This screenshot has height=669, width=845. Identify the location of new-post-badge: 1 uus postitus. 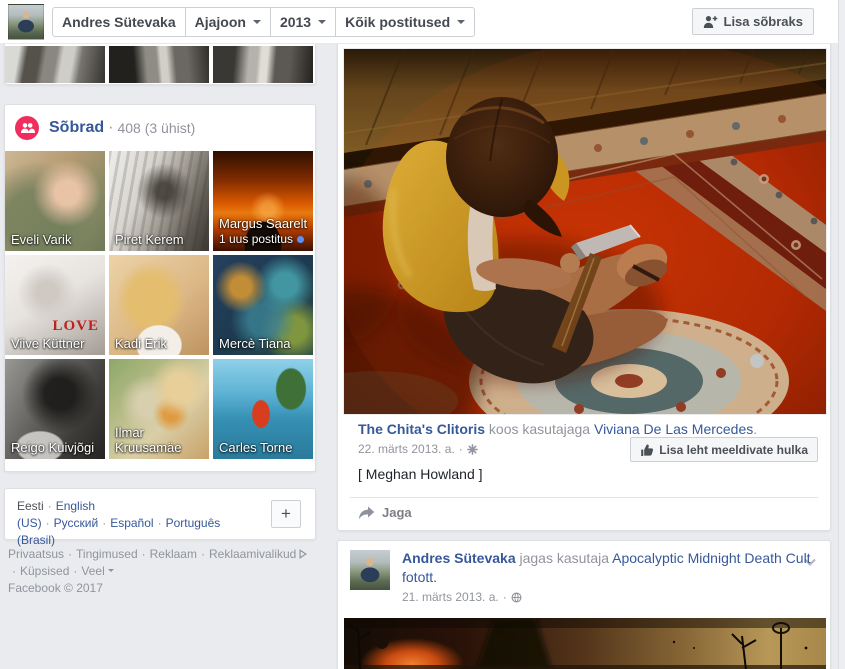
(256, 239).